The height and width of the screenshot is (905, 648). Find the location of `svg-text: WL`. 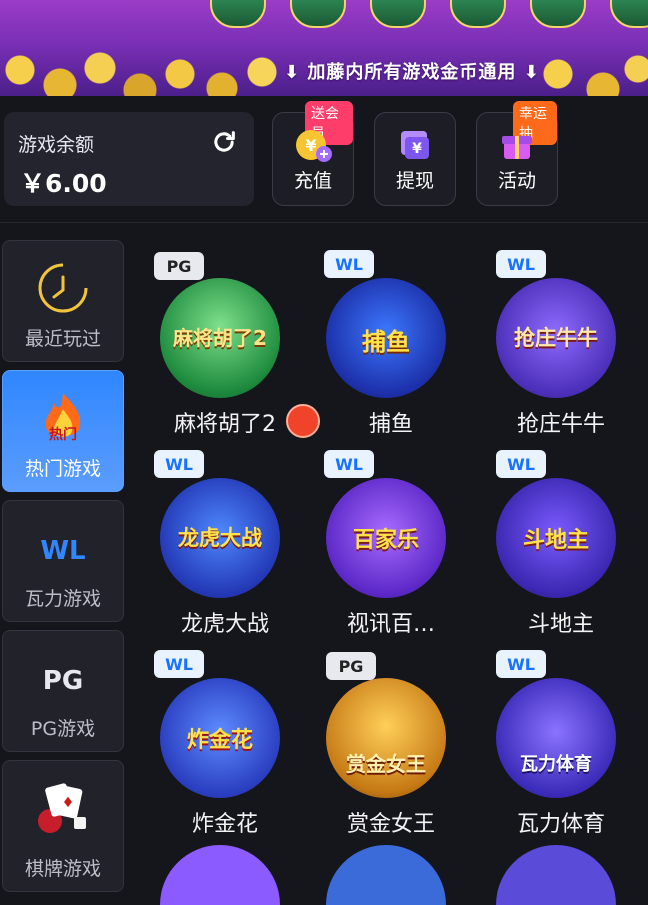

svg-text: WL is located at coordinates (62, 551).